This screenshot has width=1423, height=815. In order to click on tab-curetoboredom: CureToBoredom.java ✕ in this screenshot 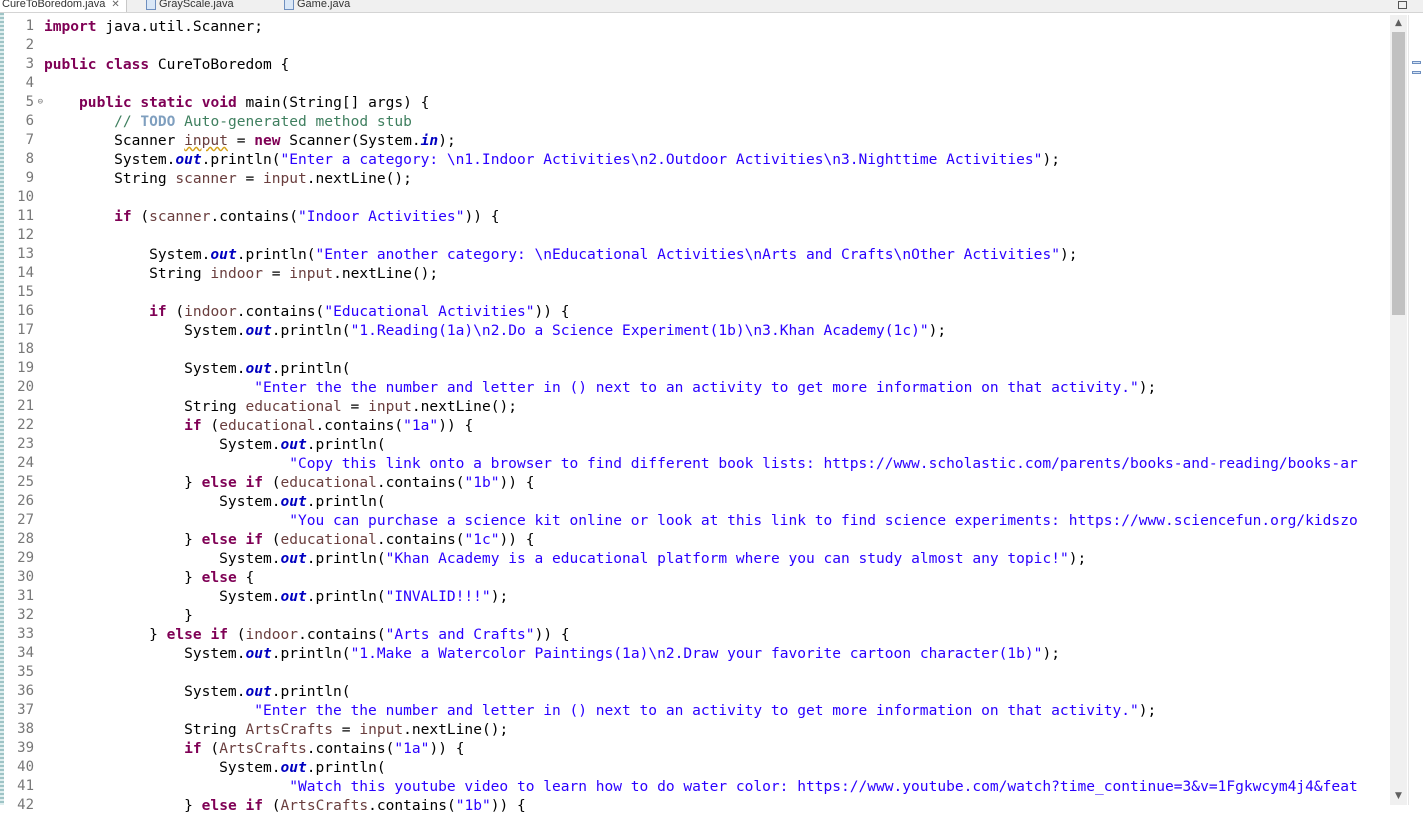, I will do `click(63, 6)`.